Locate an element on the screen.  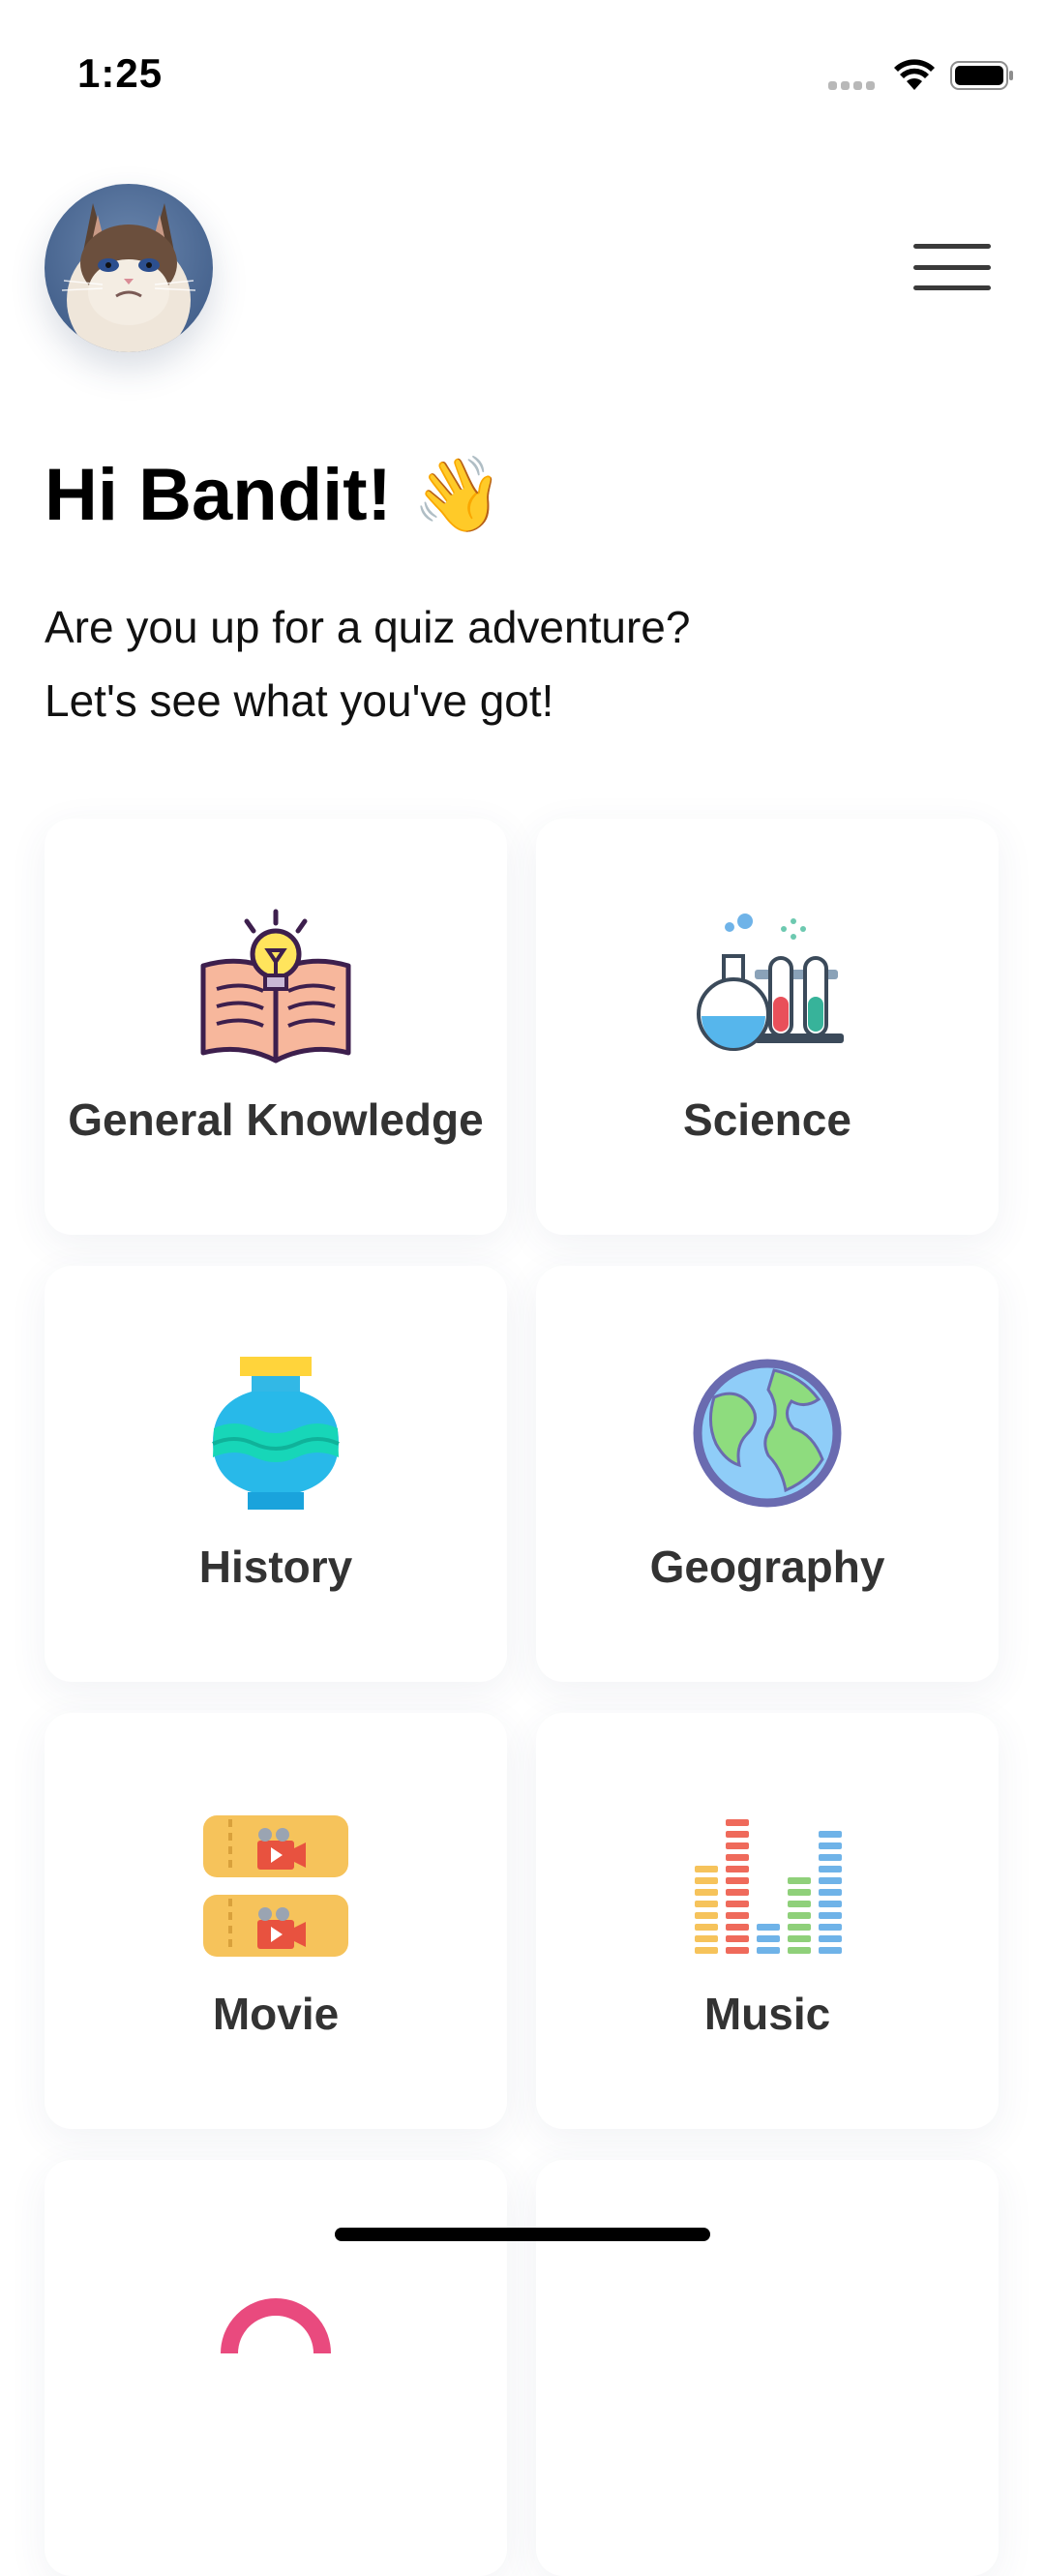
equalizer-bars-icon is located at coordinates (768, 1886).